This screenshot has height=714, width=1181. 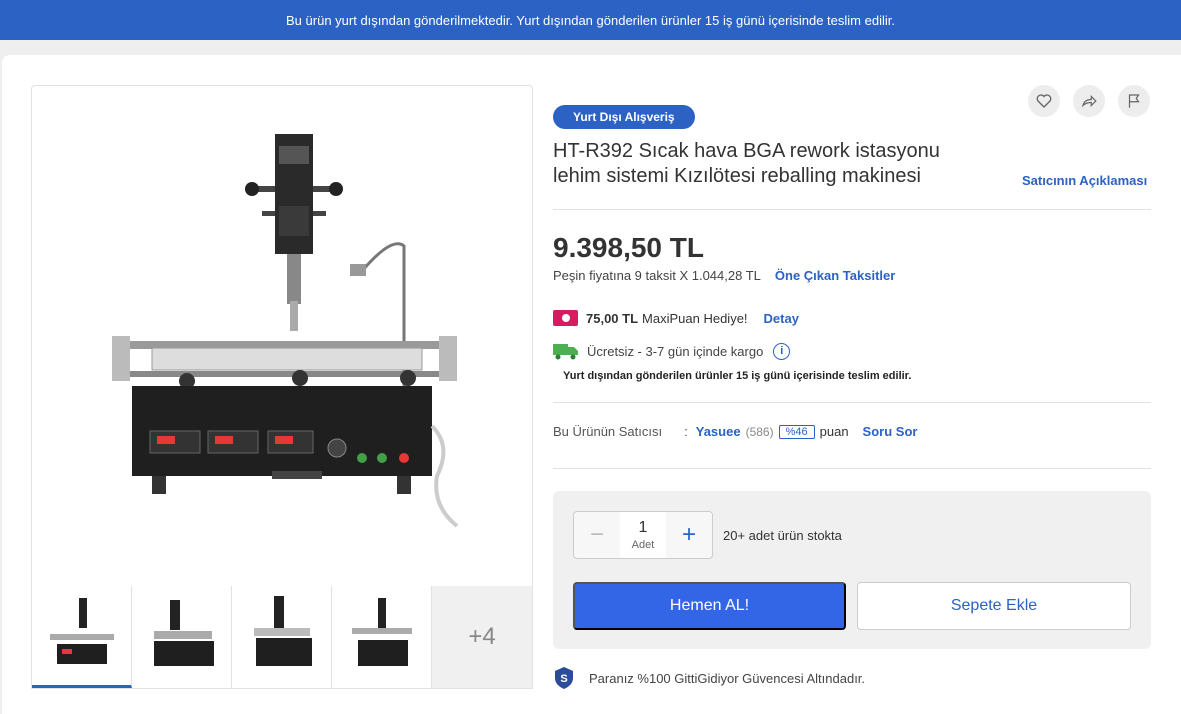 I want to click on seller-name-link: Yasuee, so click(x=718, y=431).